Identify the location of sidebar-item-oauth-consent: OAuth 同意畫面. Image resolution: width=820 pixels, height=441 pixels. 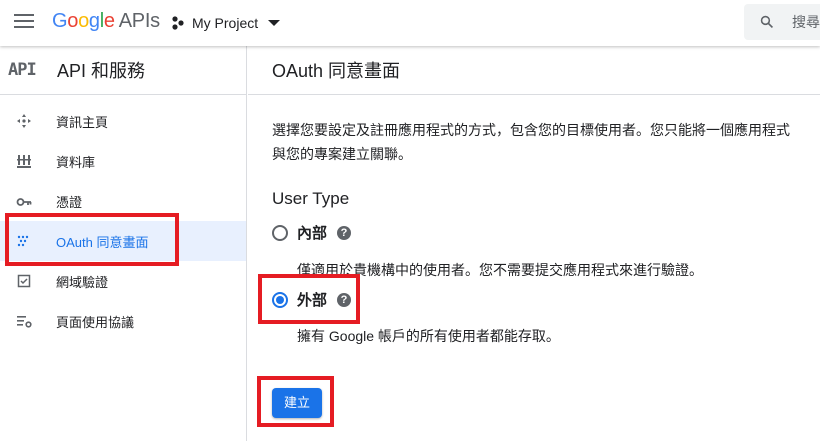
(123, 241).